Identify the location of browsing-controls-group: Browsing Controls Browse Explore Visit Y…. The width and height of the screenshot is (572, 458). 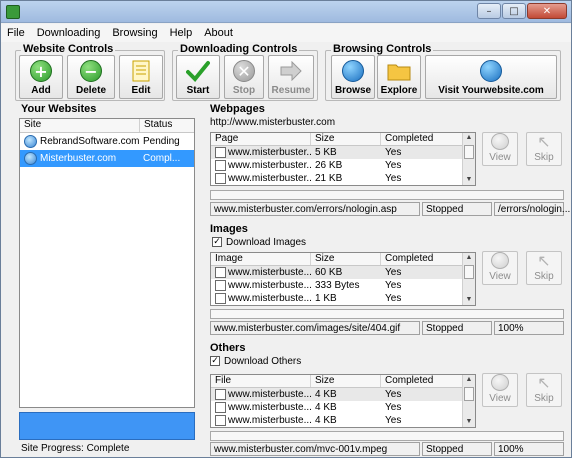
(443, 72).